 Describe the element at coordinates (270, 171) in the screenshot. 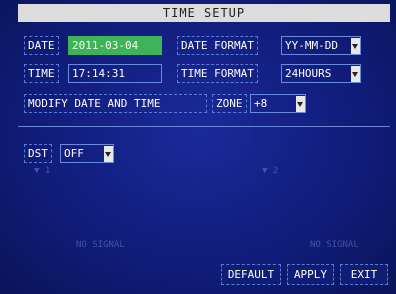

I see `channel-2-marker: ▼ 2` at that location.